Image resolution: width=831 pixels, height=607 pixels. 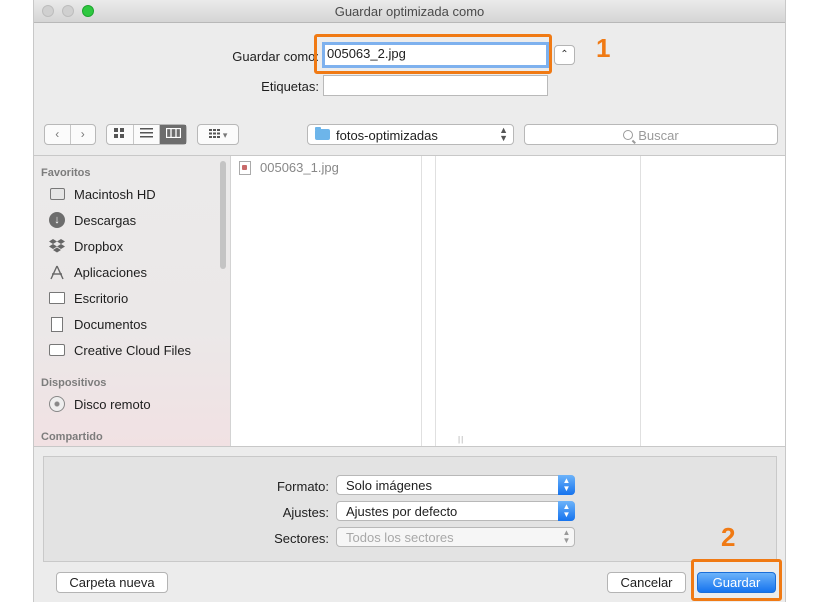 What do you see at coordinates (115, 194) in the screenshot?
I see `sidebar-item-label: Macintosh HD` at bounding box center [115, 194].